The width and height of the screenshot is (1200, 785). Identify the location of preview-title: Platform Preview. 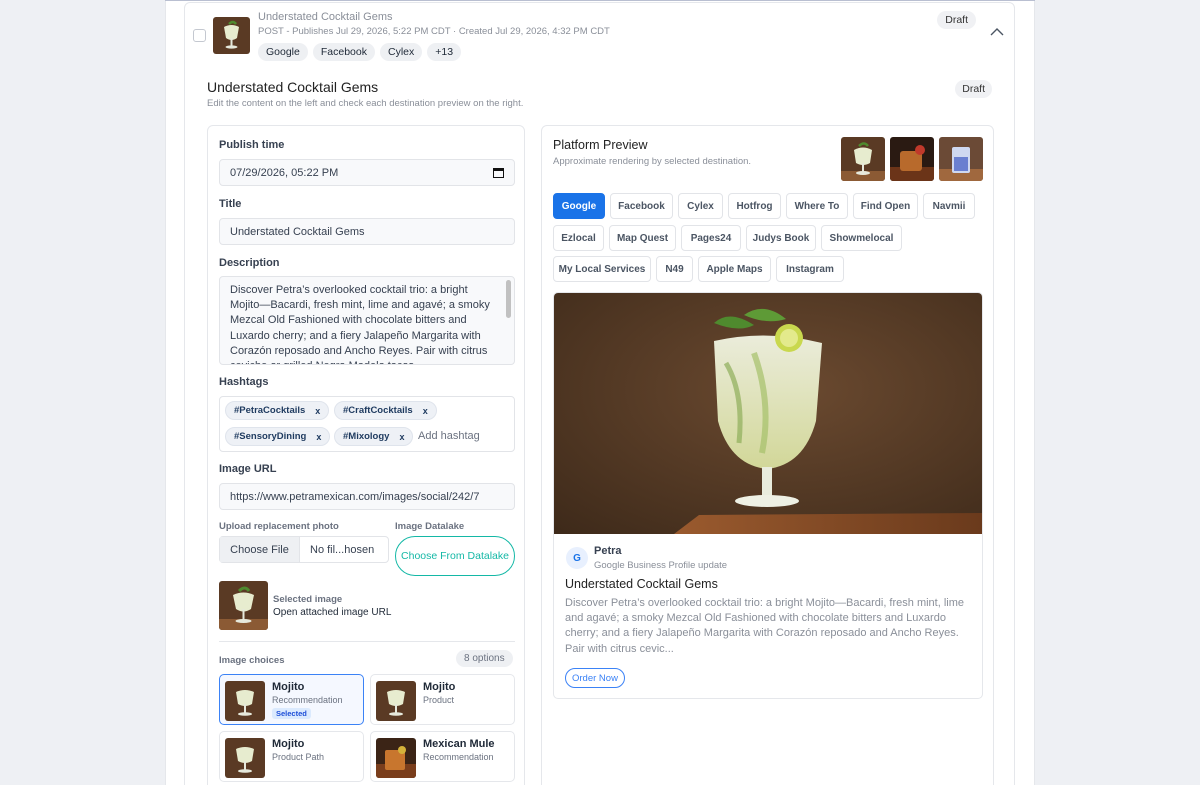
(600, 145).